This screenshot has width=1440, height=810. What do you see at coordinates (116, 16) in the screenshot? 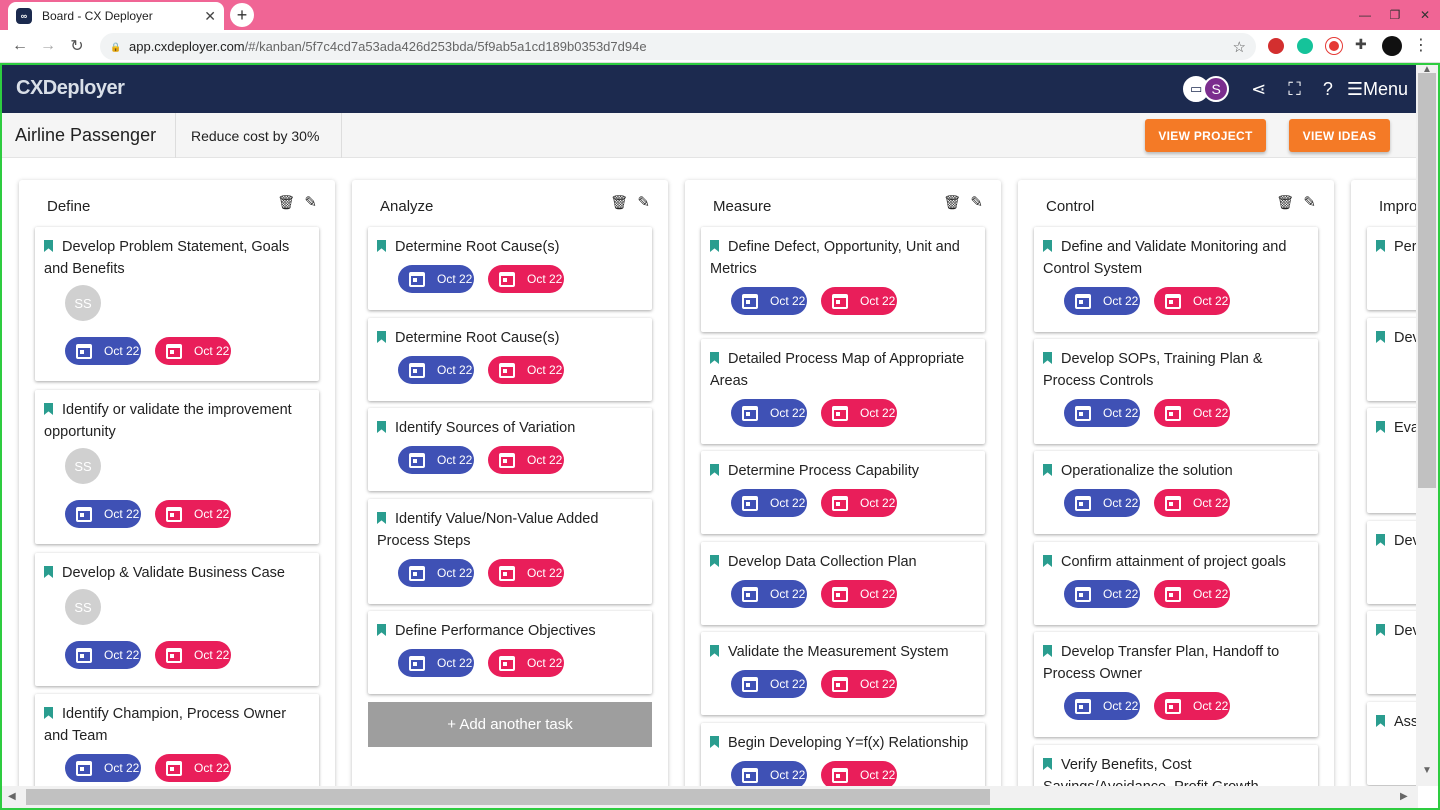
I see `browser-tab: ∞ Board - CX Deployer ✕` at bounding box center [116, 16].